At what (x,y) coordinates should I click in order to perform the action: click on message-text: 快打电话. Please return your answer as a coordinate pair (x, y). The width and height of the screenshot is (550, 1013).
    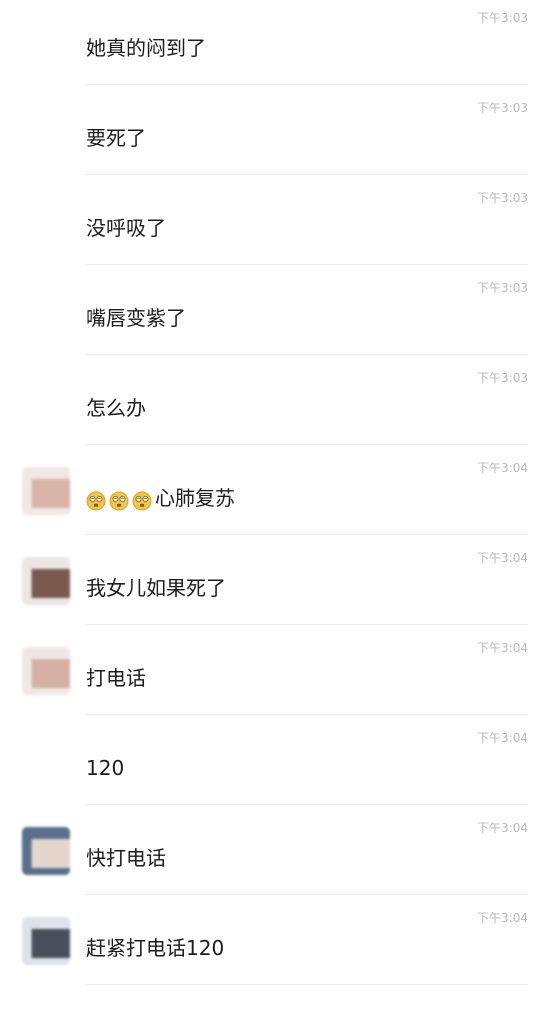
    Looking at the image, I should click on (126, 858).